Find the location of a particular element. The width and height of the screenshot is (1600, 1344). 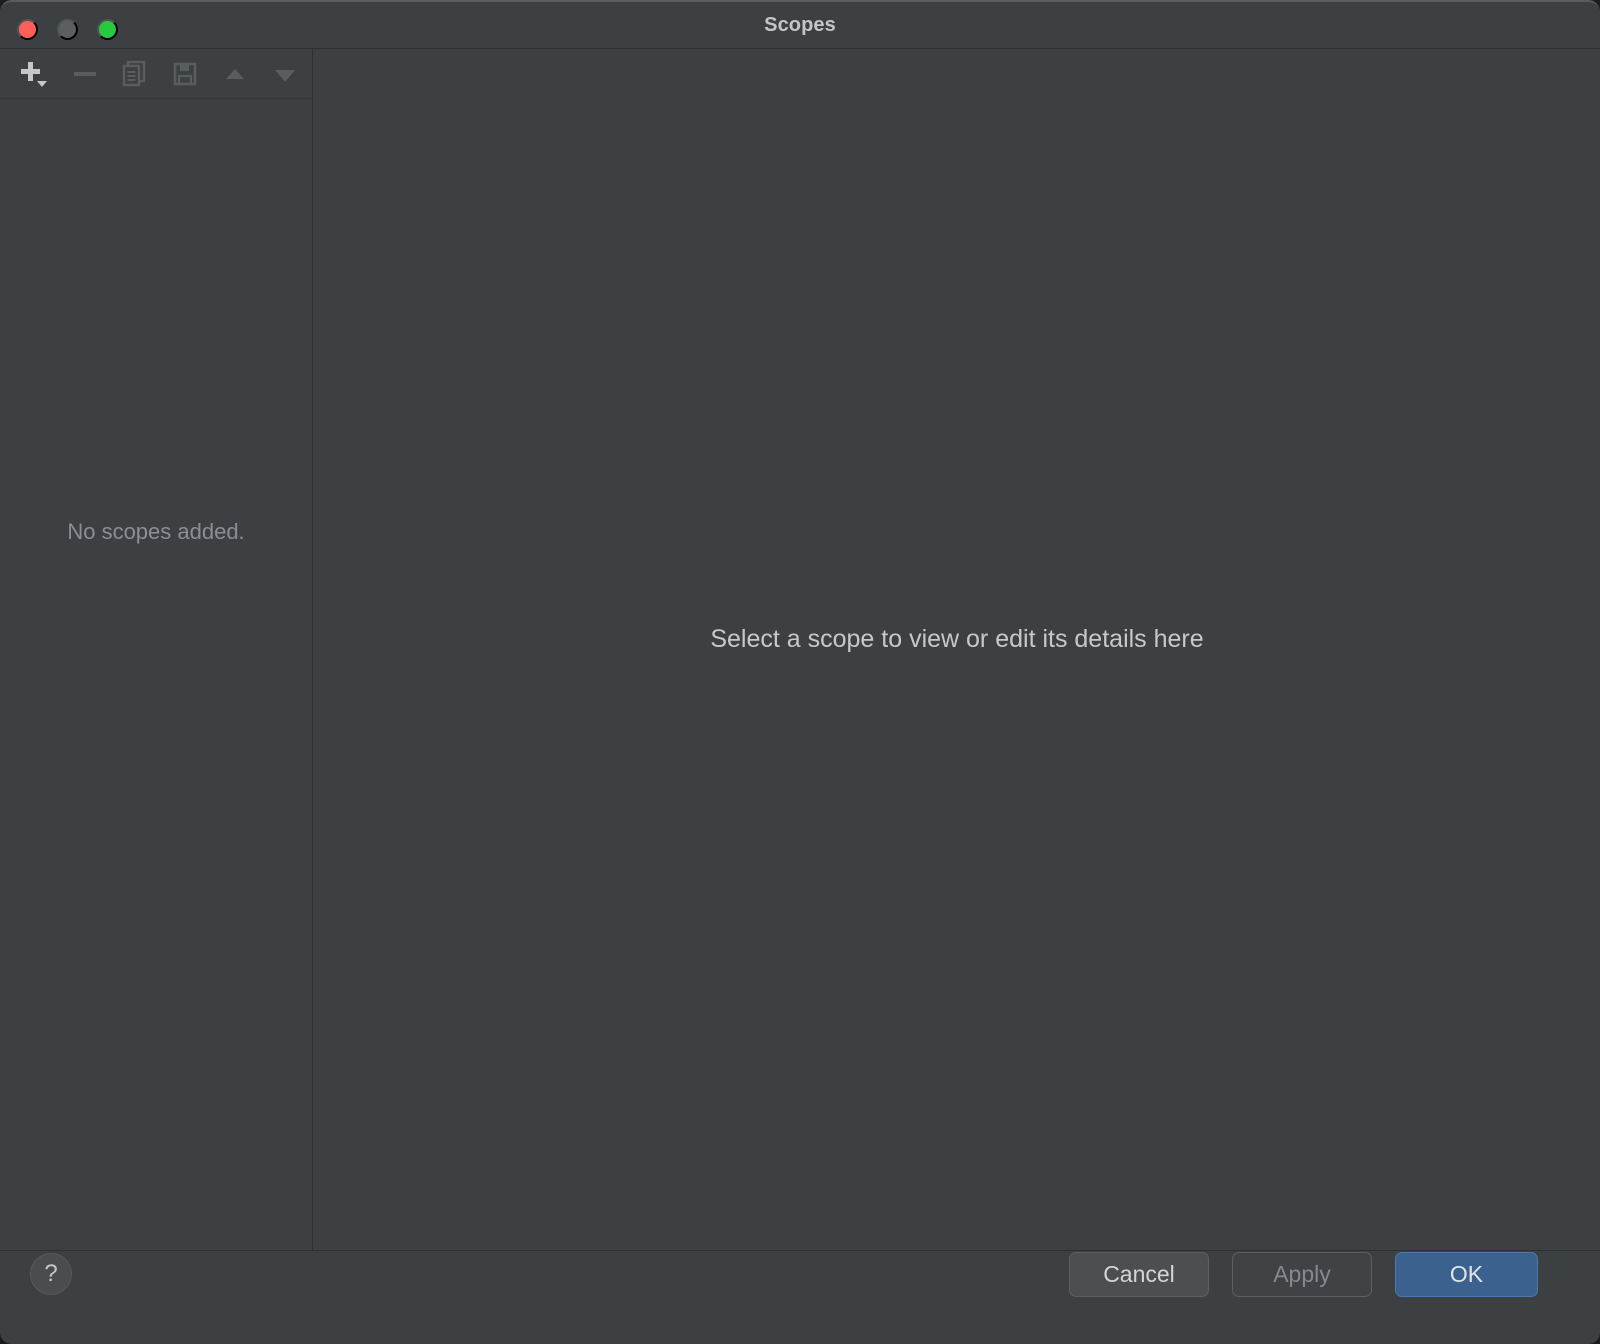

dialog-action-buttons: Cancel Apply OK is located at coordinates (1303, 1274).